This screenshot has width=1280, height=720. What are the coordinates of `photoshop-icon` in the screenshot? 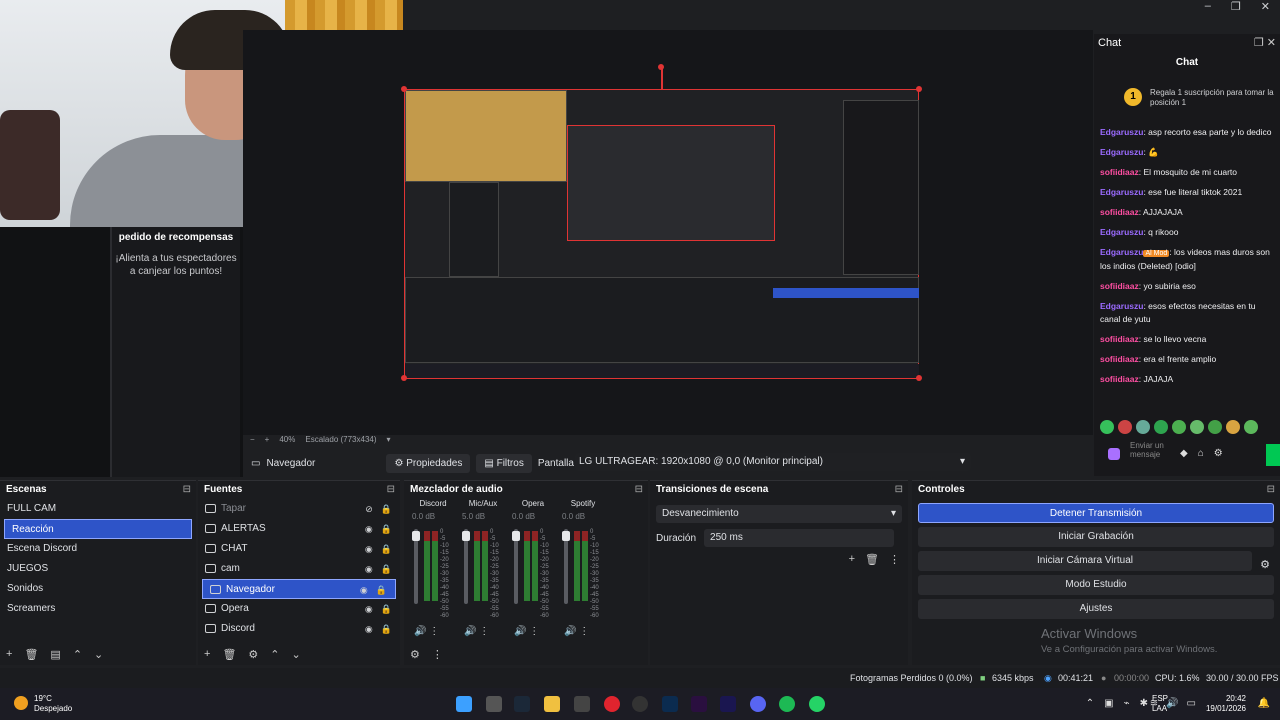 It's located at (670, 704).